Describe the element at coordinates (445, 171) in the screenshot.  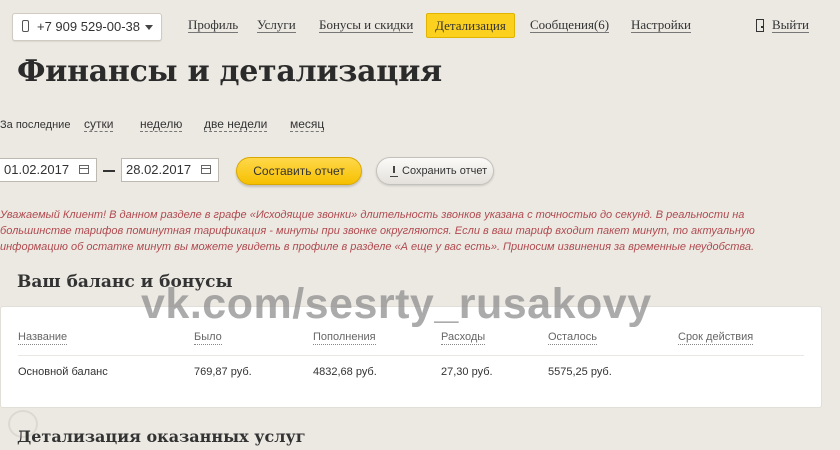
I see `save-report-label: Сохранить отчет` at that location.